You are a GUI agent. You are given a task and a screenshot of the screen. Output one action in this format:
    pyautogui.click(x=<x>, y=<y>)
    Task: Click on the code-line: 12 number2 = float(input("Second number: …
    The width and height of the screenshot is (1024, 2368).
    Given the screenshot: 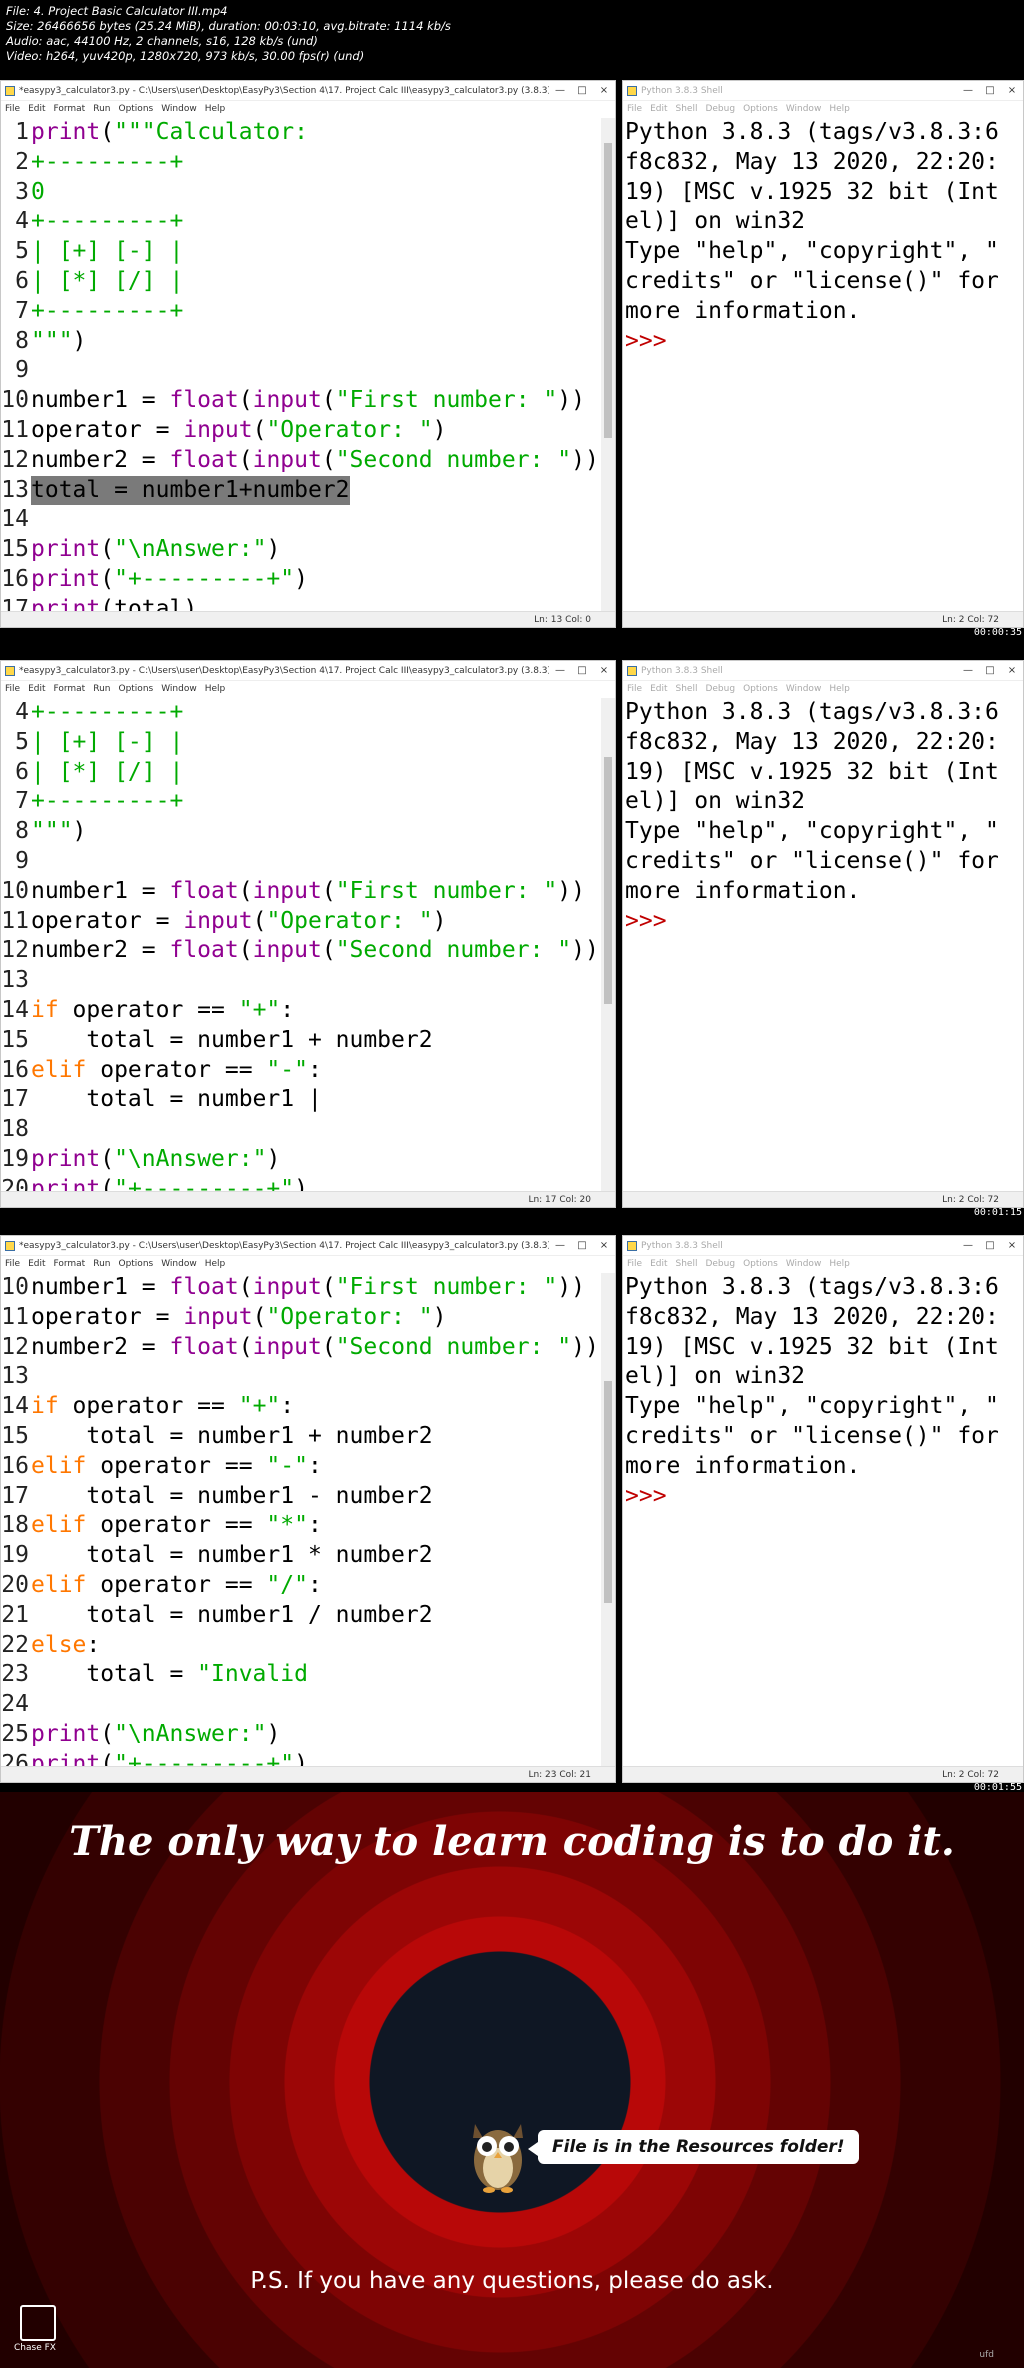 What is the action you would take?
    pyautogui.click(x=301, y=461)
    